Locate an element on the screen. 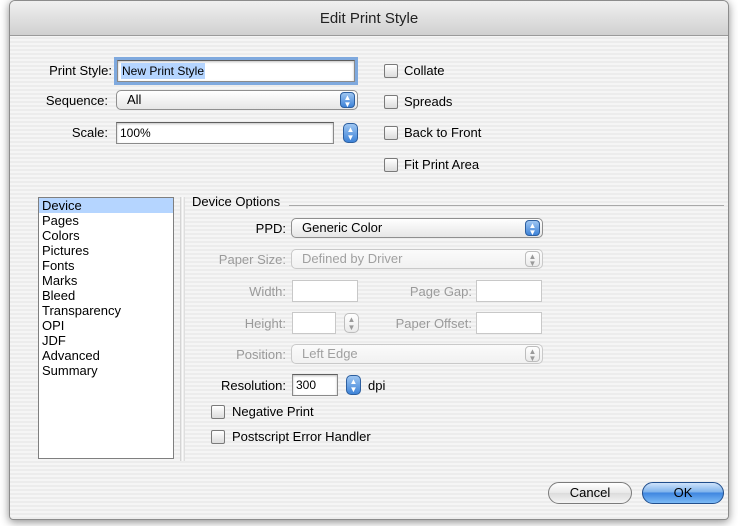 The image size is (738, 526). splitter is located at coordinates (182, 329).